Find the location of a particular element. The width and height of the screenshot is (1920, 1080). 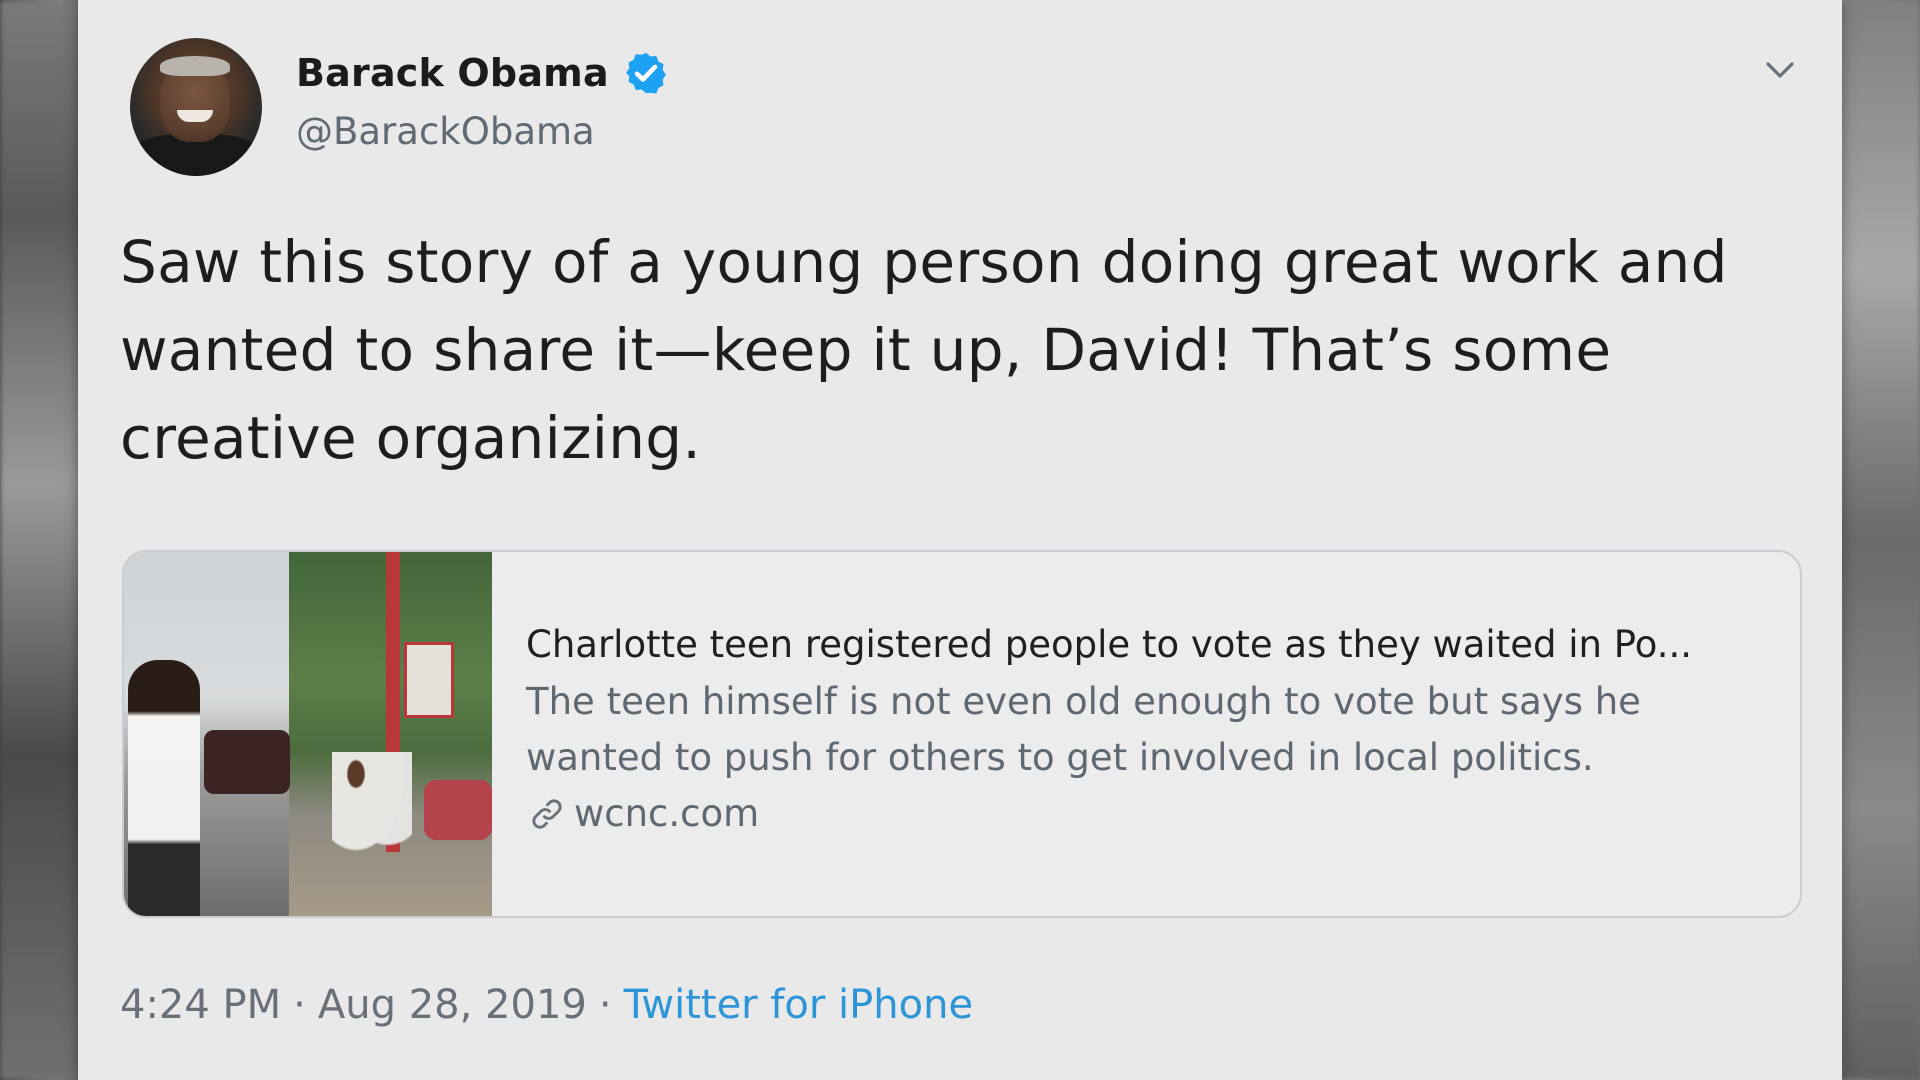

chevron-down-icon is located at coordinates (1780, 70).